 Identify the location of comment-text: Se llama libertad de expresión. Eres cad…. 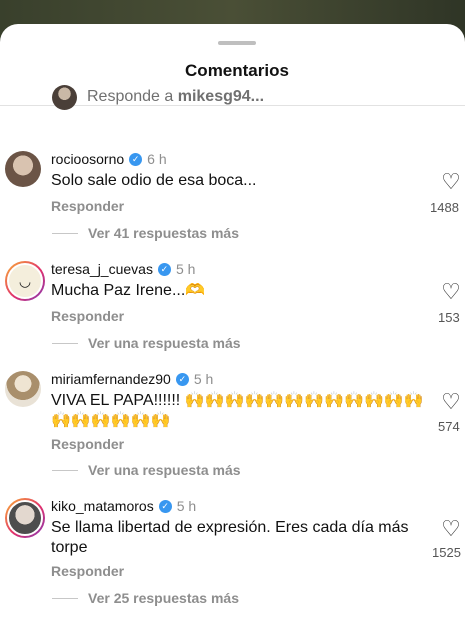
(230, 537).